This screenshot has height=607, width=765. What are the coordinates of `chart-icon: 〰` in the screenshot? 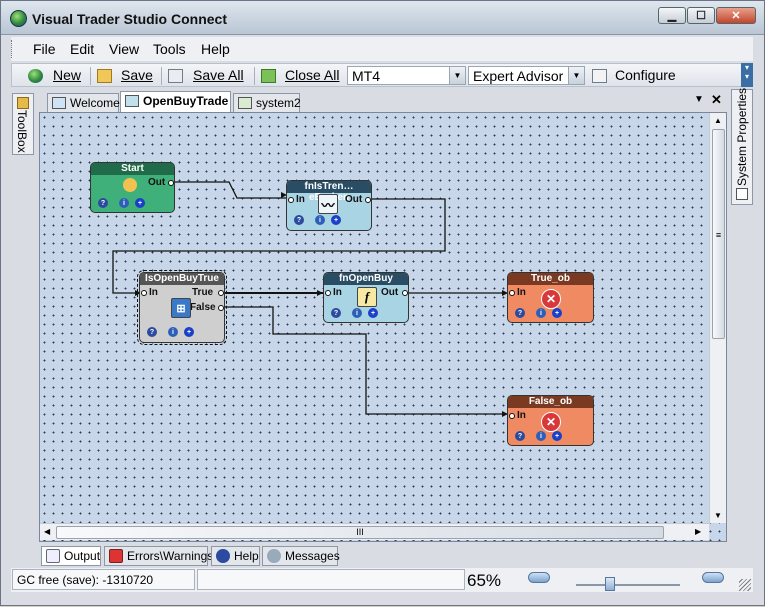 It's located at (328, 204).